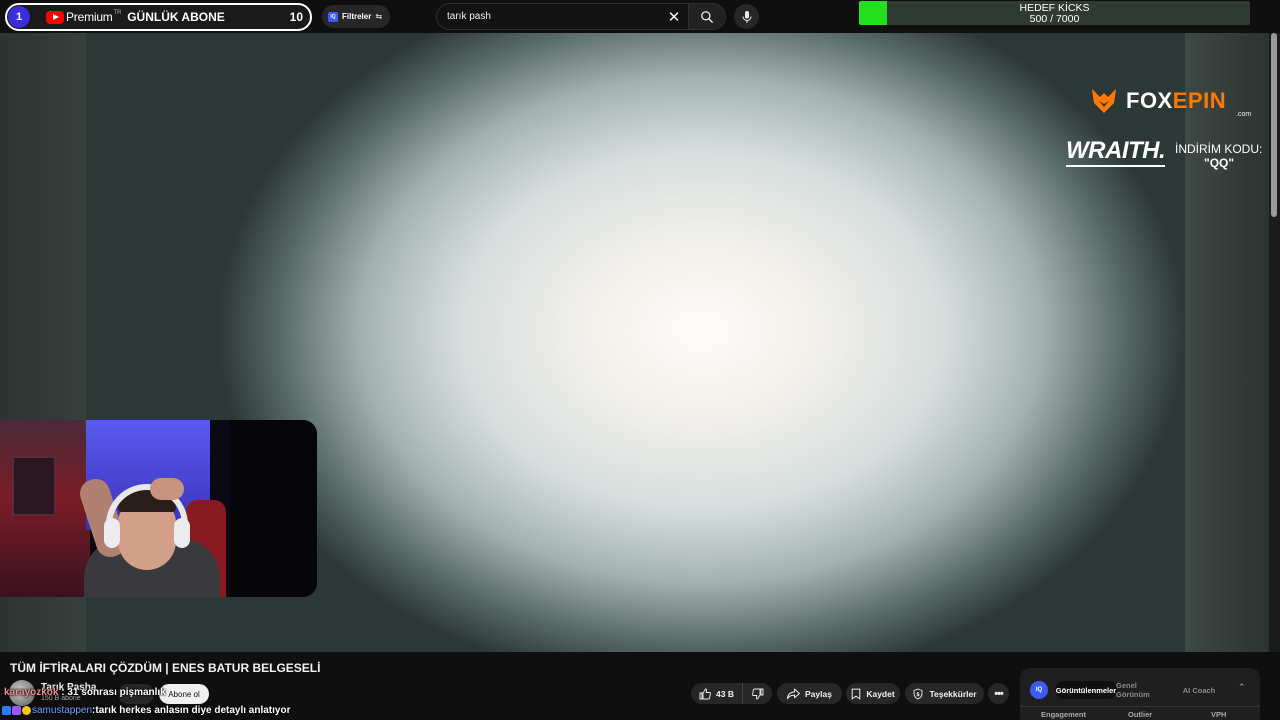 This screenshot has width=1280, height=720. Describe the element at coordinates (1219, 149) in the screenshot. I see `discount-code-label: İNDİRİM KODU:` at that location.